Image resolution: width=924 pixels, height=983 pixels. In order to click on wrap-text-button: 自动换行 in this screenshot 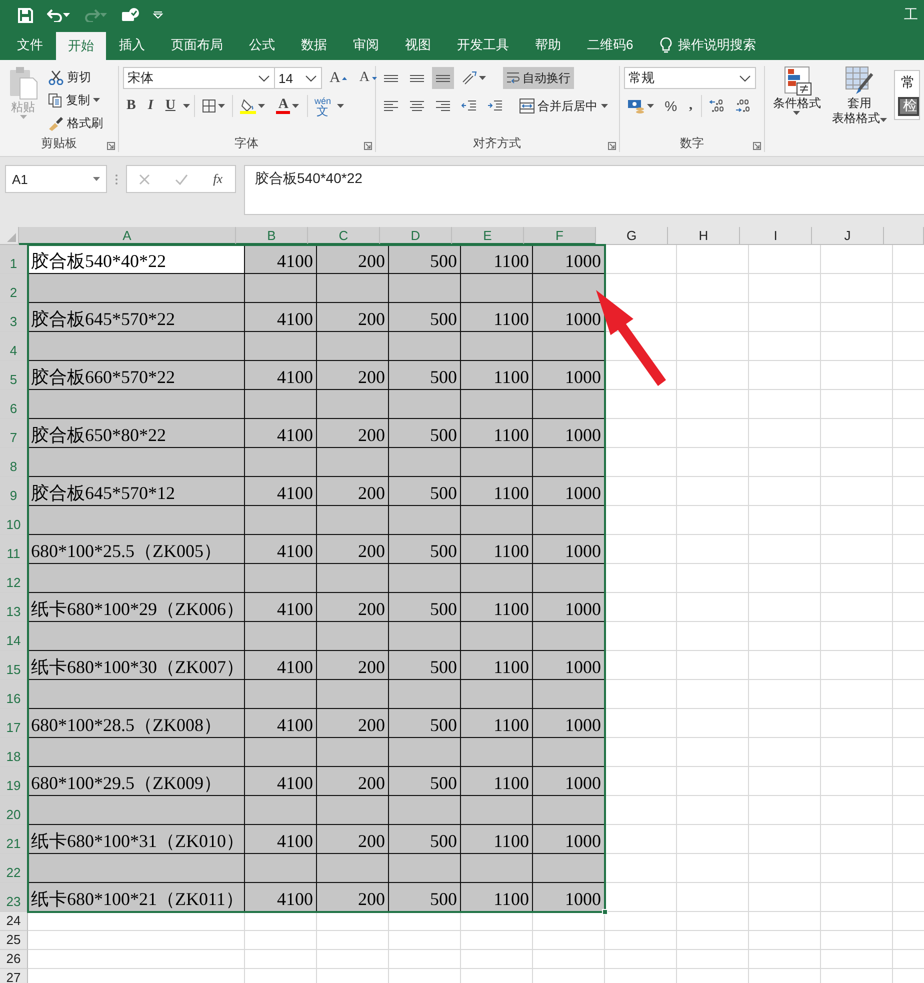, I will do `click(538, 78)`.